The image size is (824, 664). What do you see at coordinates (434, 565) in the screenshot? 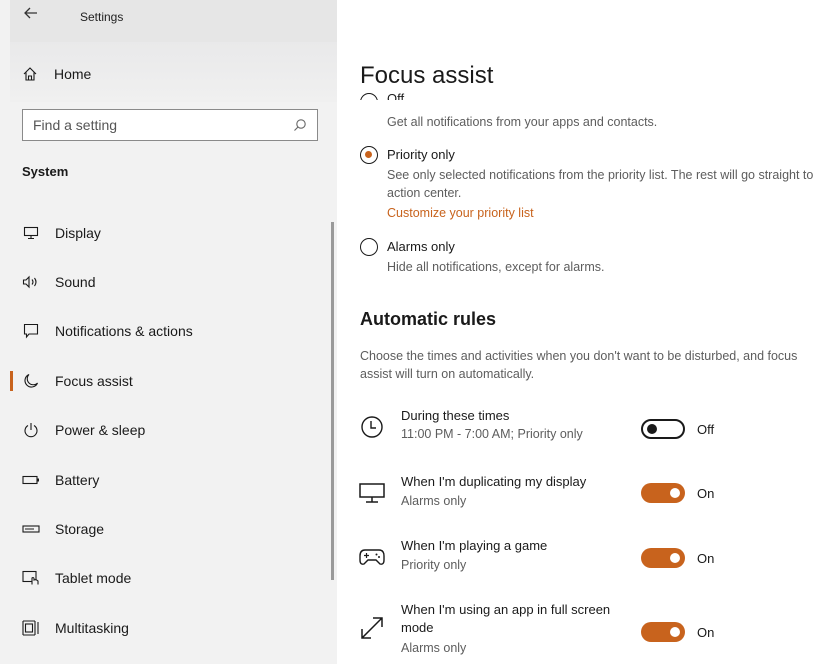
I see `rule-subtitle: Priority only` at bounding box center [434, 565].